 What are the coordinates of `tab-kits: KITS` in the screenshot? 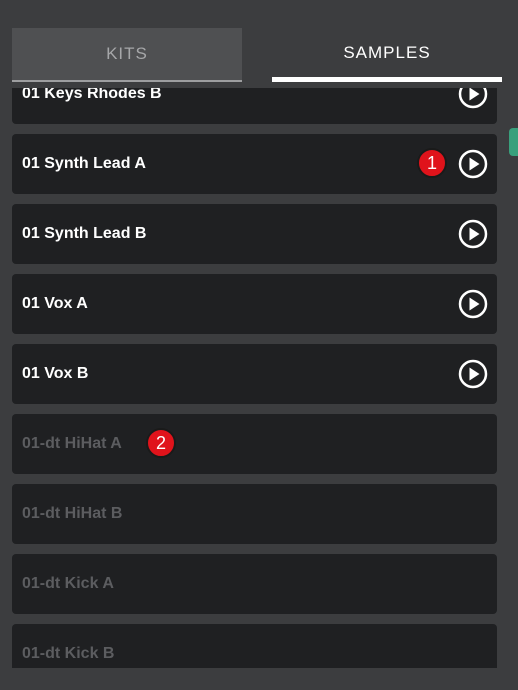 It's located at (127, 55).